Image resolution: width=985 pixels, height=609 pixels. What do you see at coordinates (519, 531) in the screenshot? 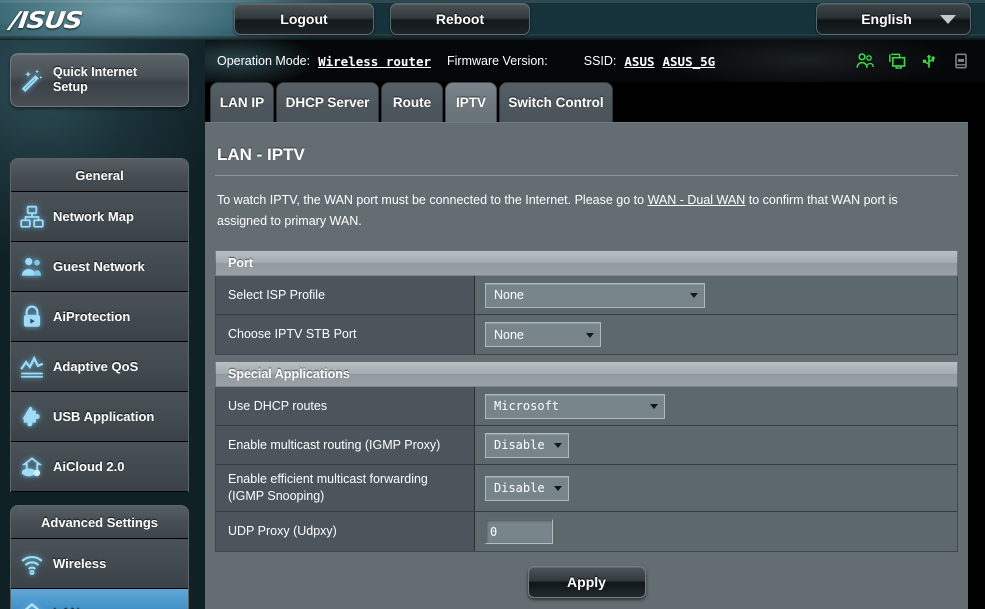
I see `udp-proxy-udpxy-input` at bounding box center [519, 531].